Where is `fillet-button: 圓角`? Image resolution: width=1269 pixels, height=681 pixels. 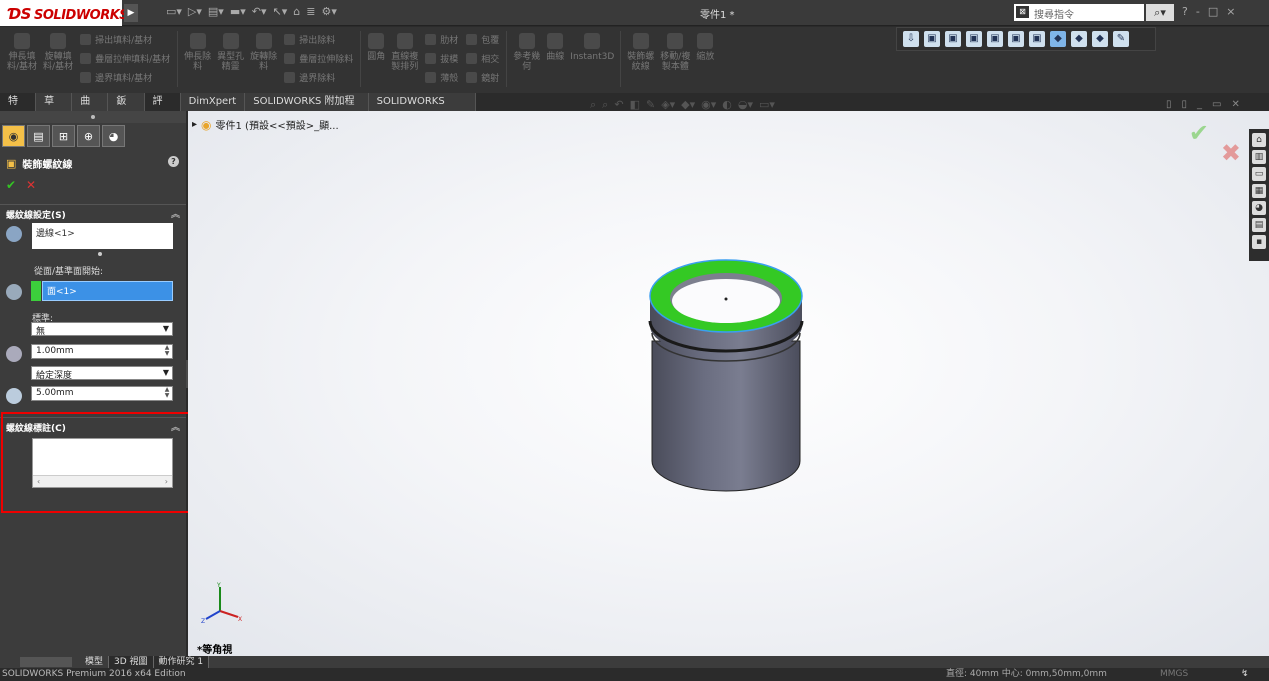 fillet-button: 圓角 is located at coordinates (376, 60).